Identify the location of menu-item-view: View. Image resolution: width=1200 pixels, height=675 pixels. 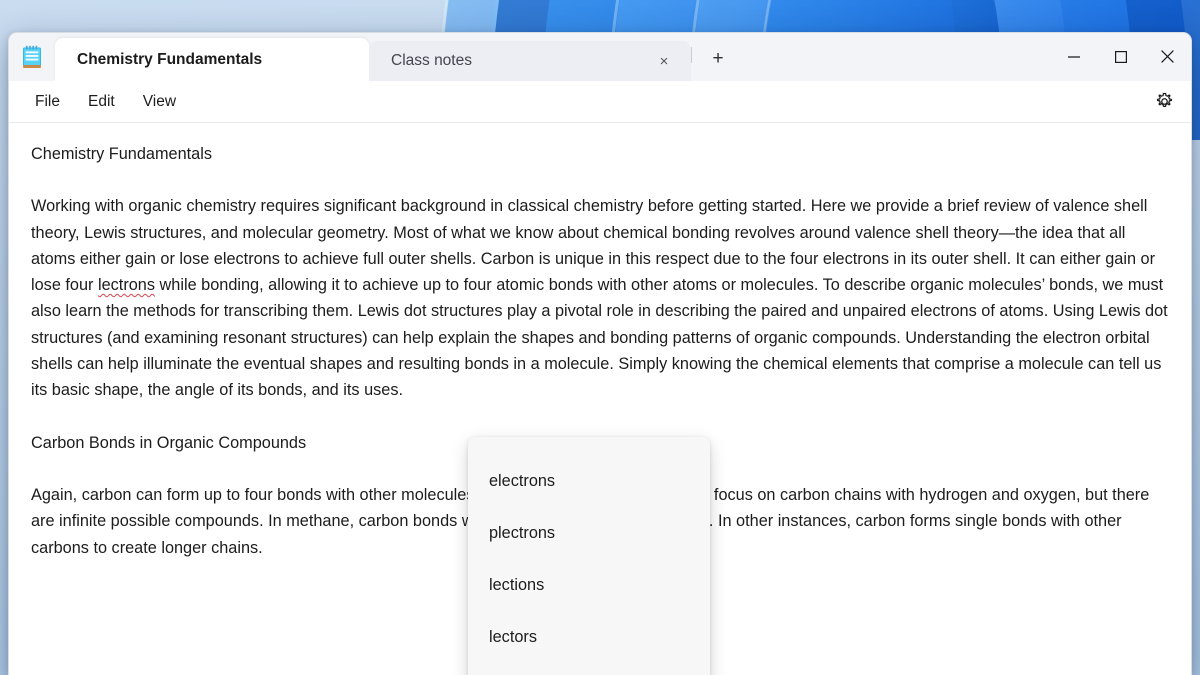
(159, 102).